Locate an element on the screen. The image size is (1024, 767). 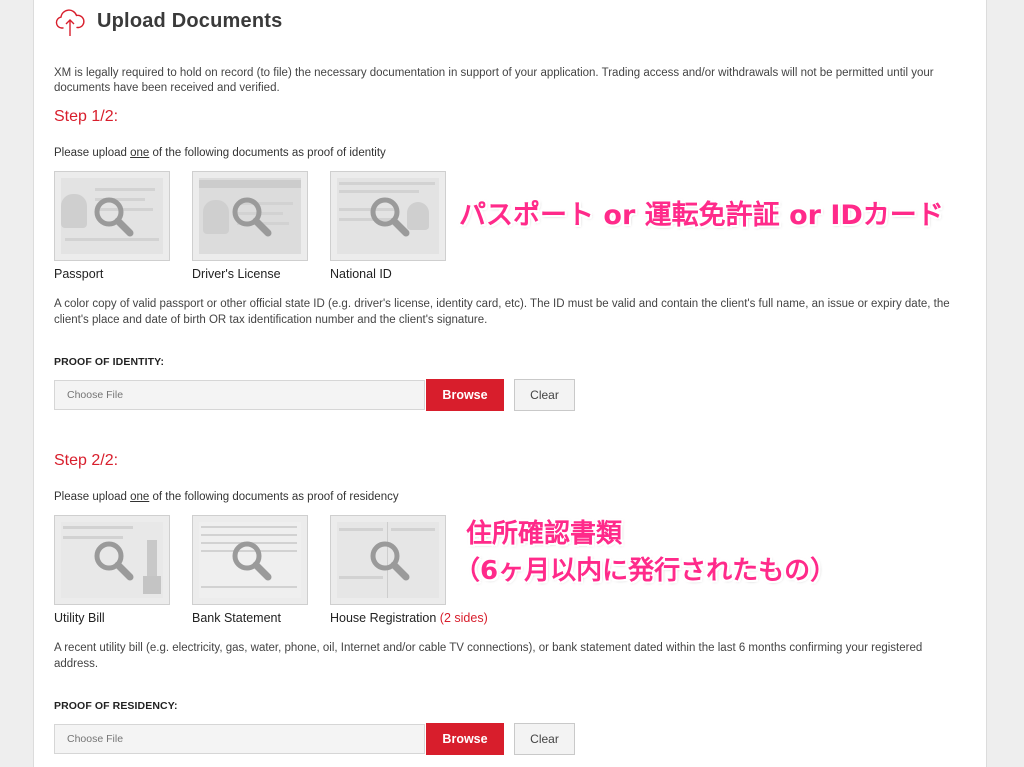
two-sides-note: (2 sides) is located at coordinates (463, 618).